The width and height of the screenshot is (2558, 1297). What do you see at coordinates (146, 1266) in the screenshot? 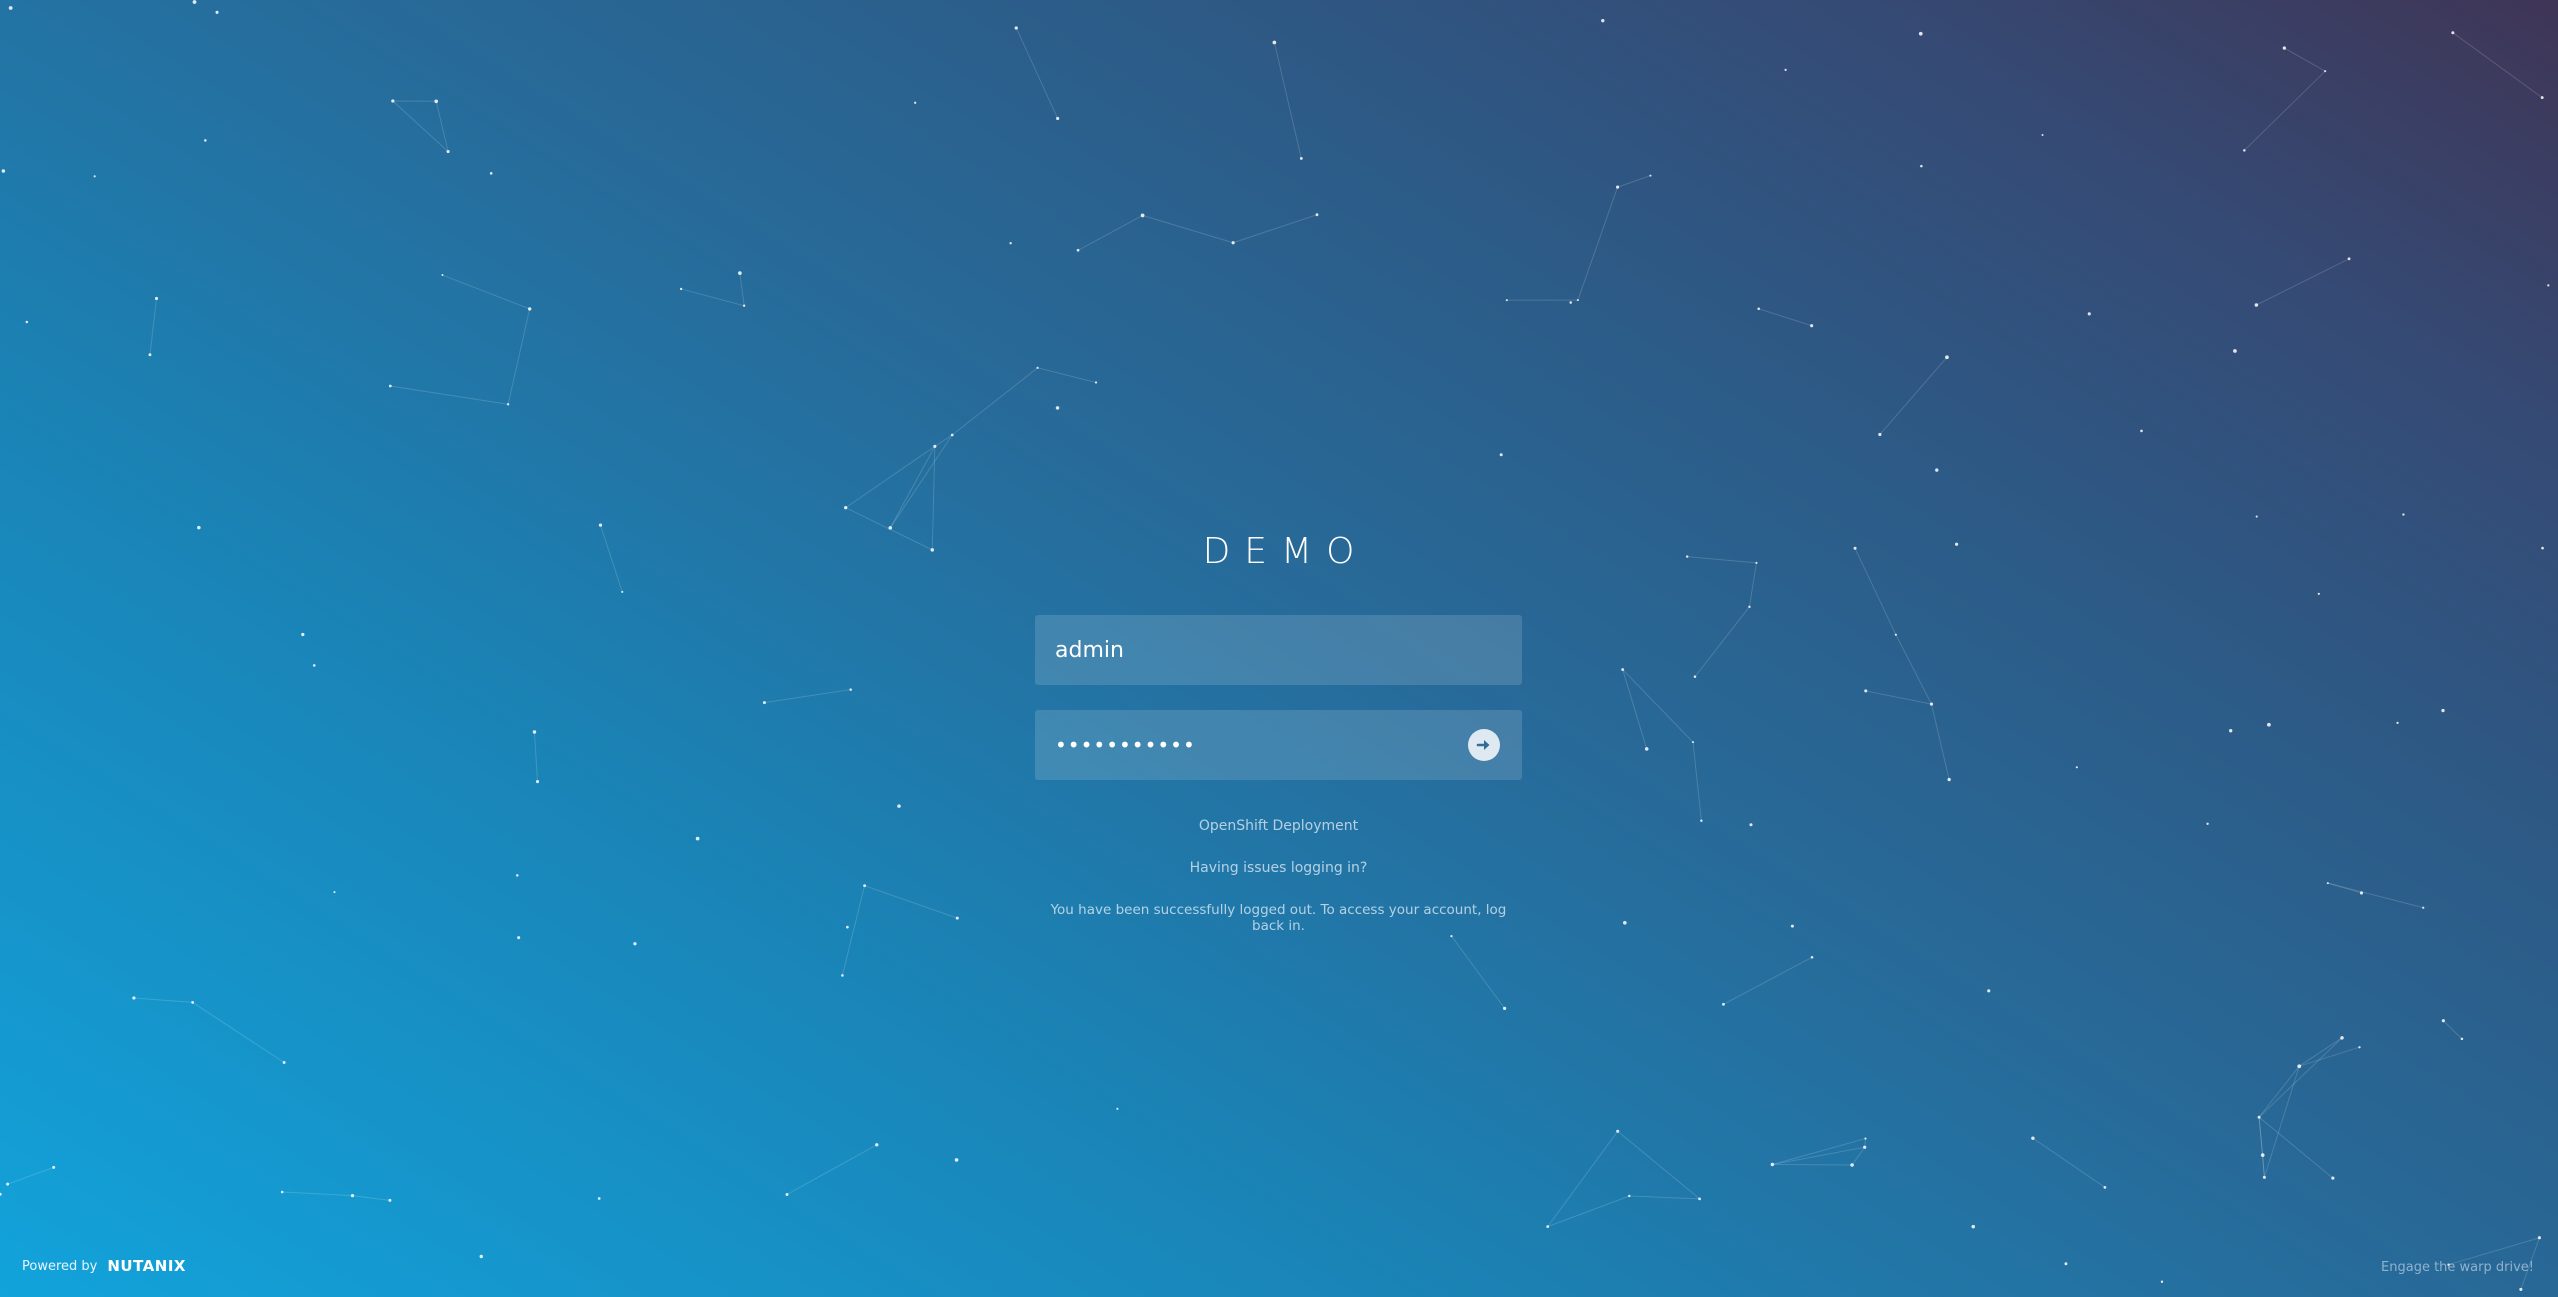
I see `nutanix-logo: NUTANIX` at bounding box center [146, 1266].